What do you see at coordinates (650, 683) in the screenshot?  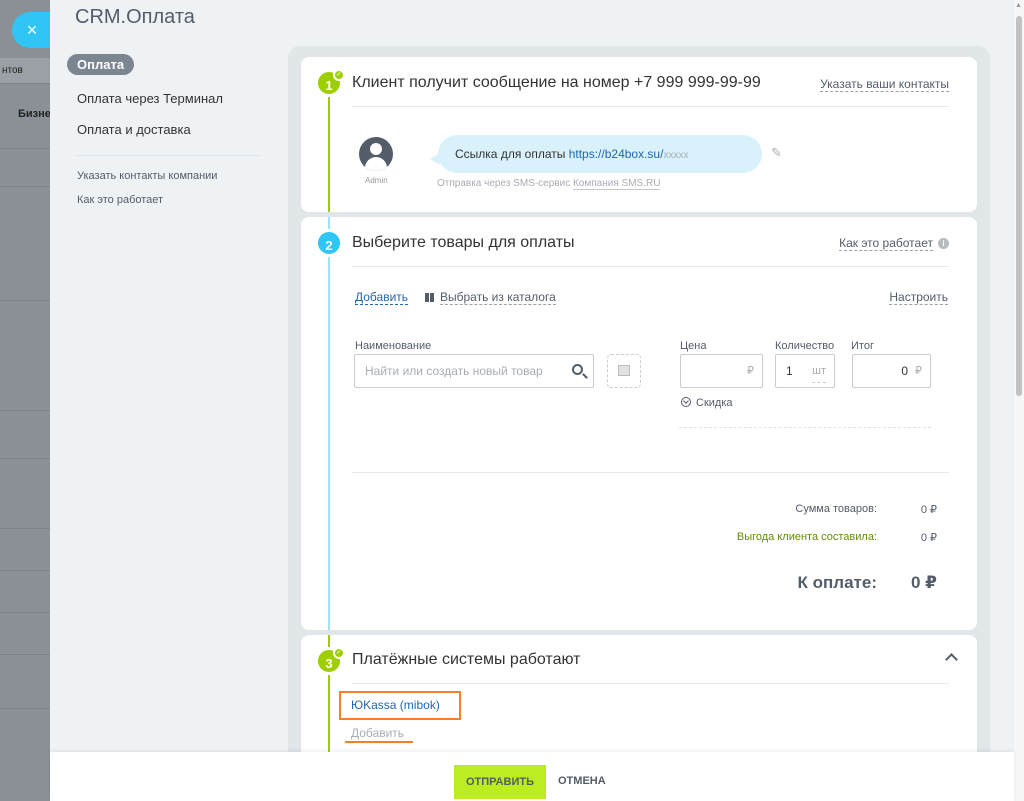 I see `step-3-divider` at bounding box center [650, 683].